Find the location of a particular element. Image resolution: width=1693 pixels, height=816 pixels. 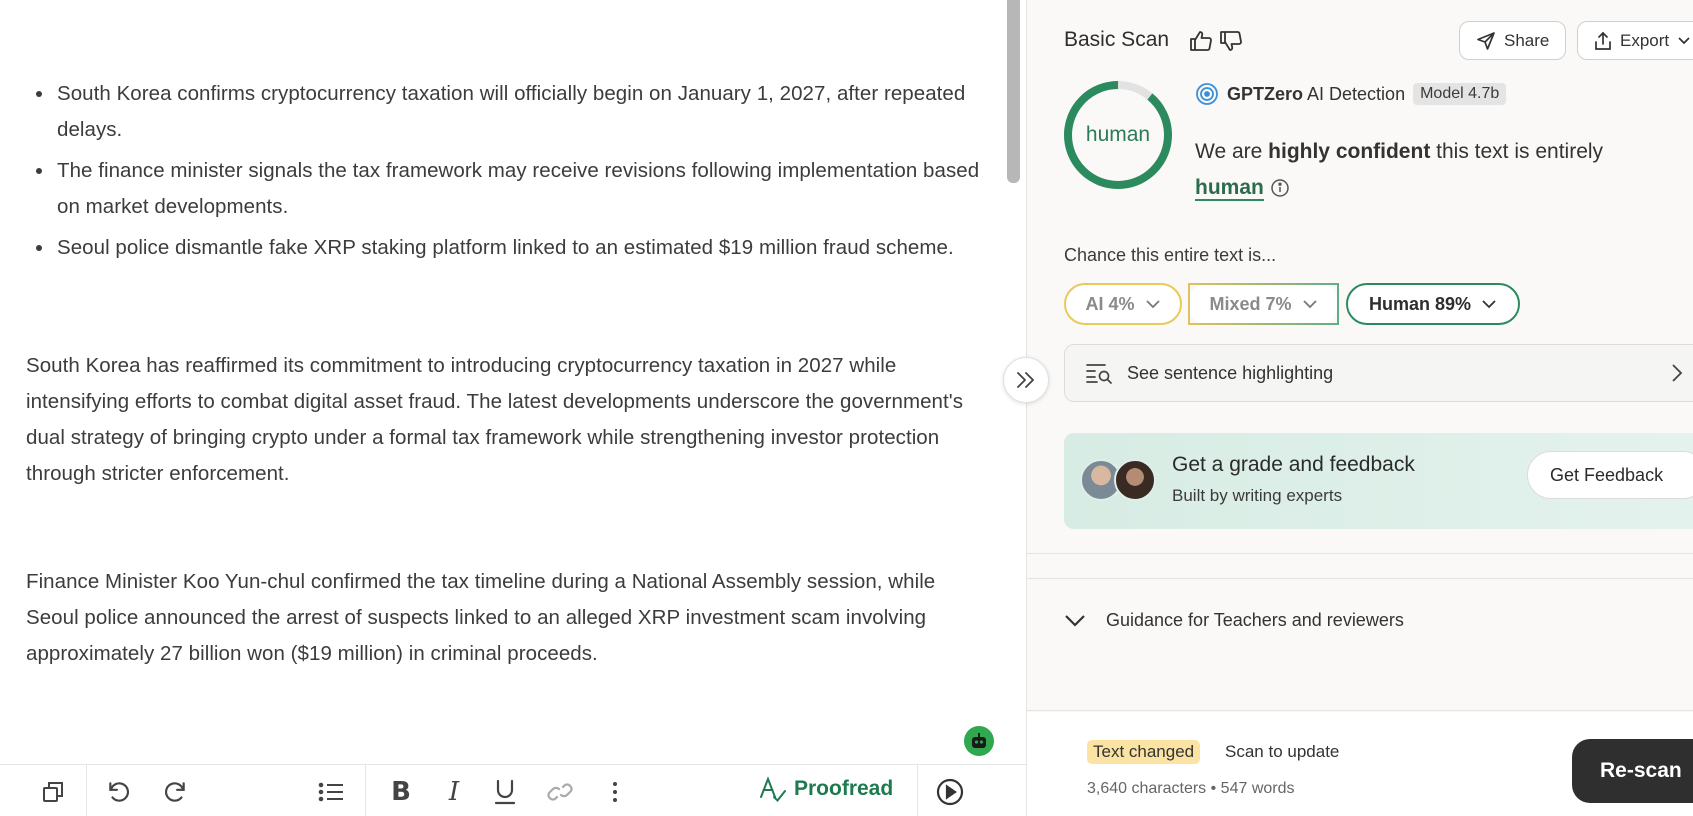

guidance-label: Guidance for Teachers and reviewers is located at coordinates (1255, 620).